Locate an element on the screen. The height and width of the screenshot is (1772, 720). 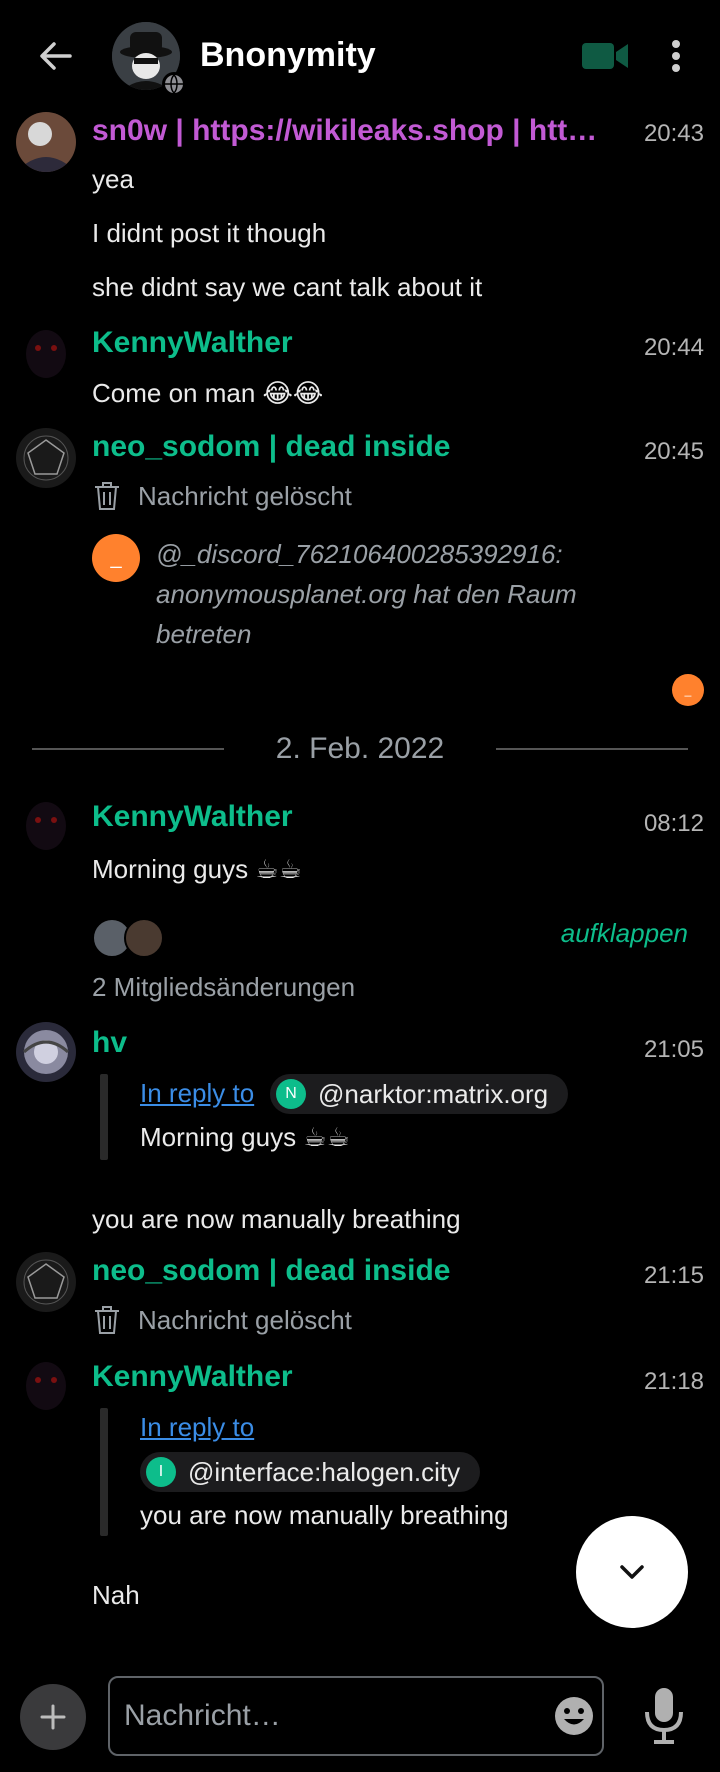
video-call-icon is located at coordinates (606, 56).